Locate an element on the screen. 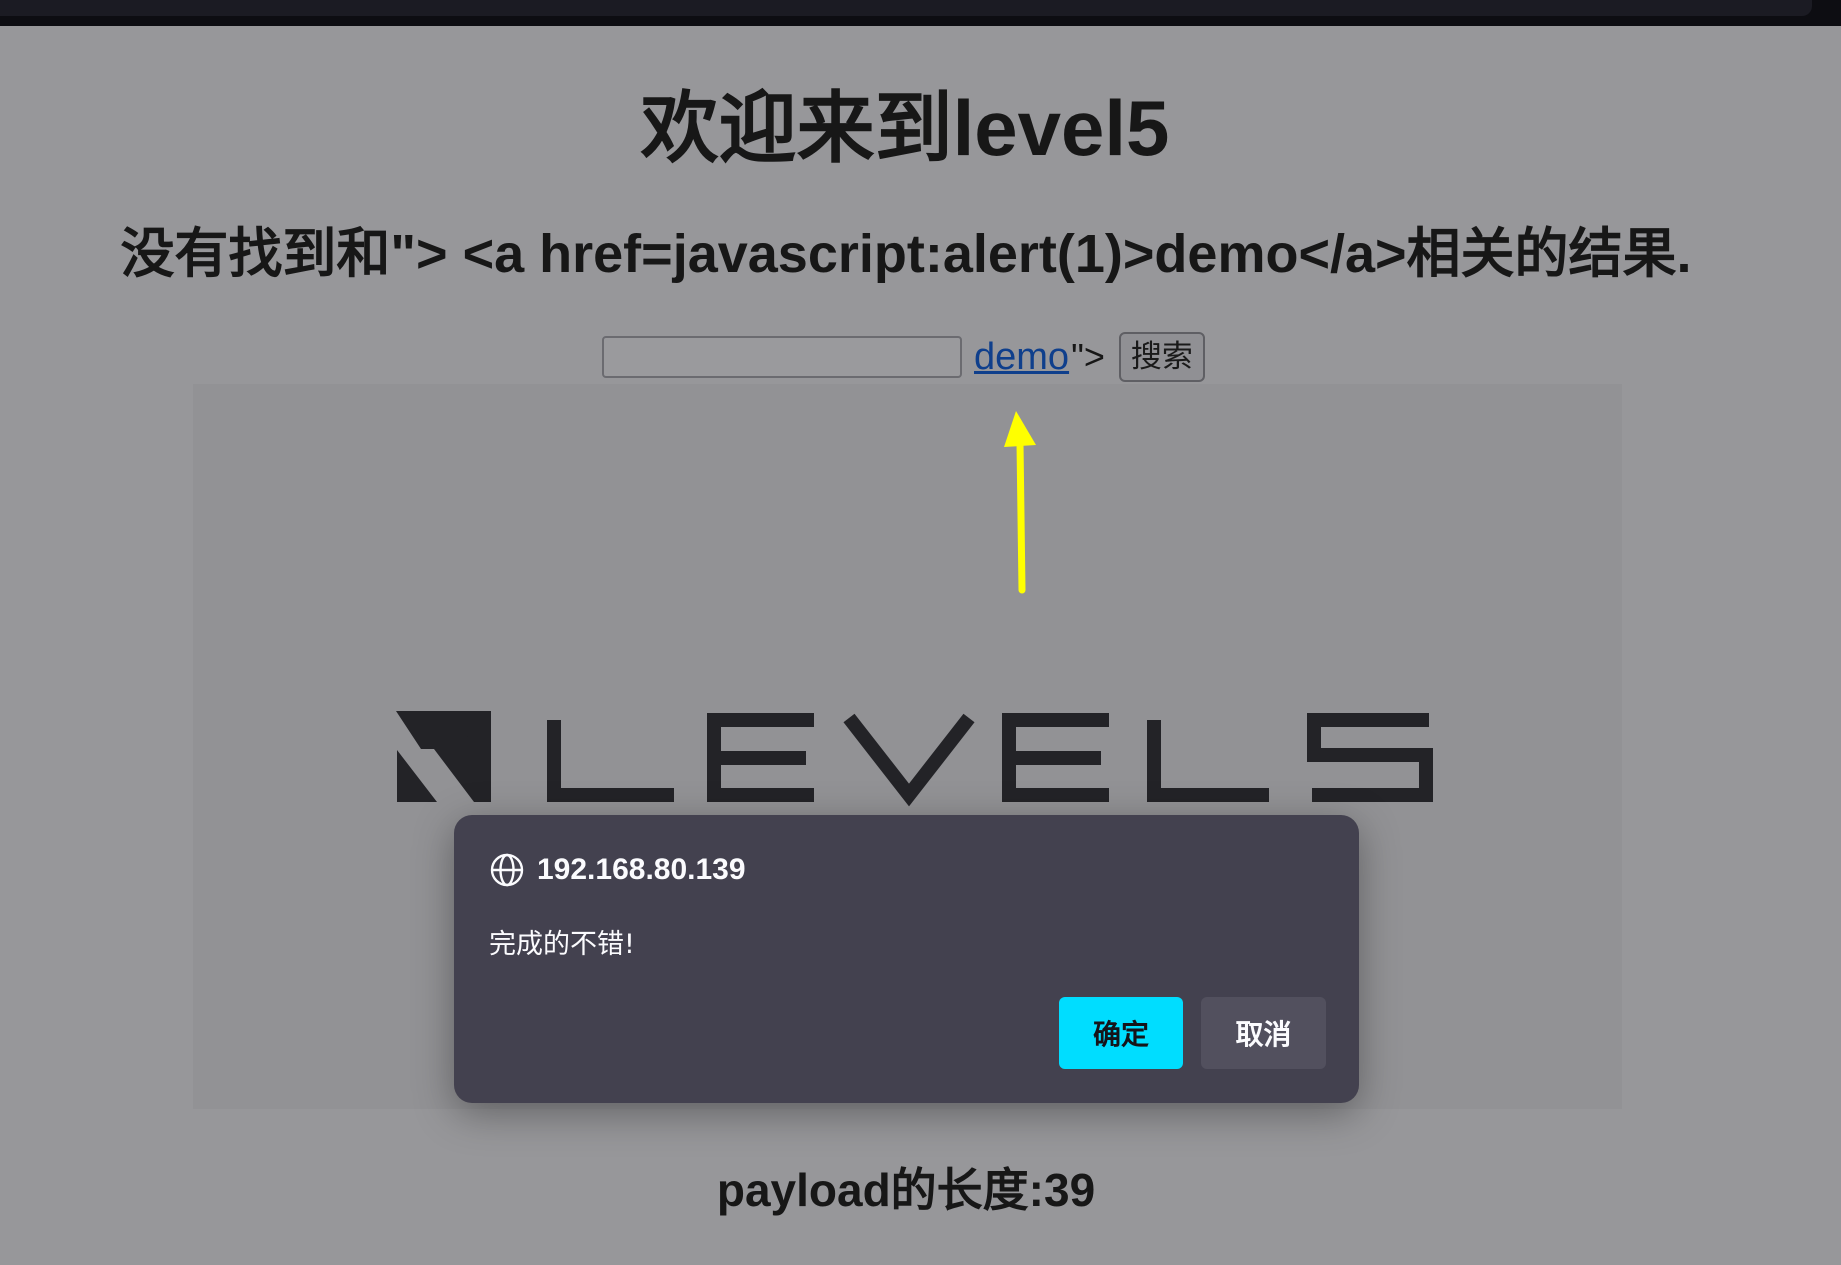 This screenshot has width=1841, height=1265. arrow-up-icon is located at coordinates (1020, 502).